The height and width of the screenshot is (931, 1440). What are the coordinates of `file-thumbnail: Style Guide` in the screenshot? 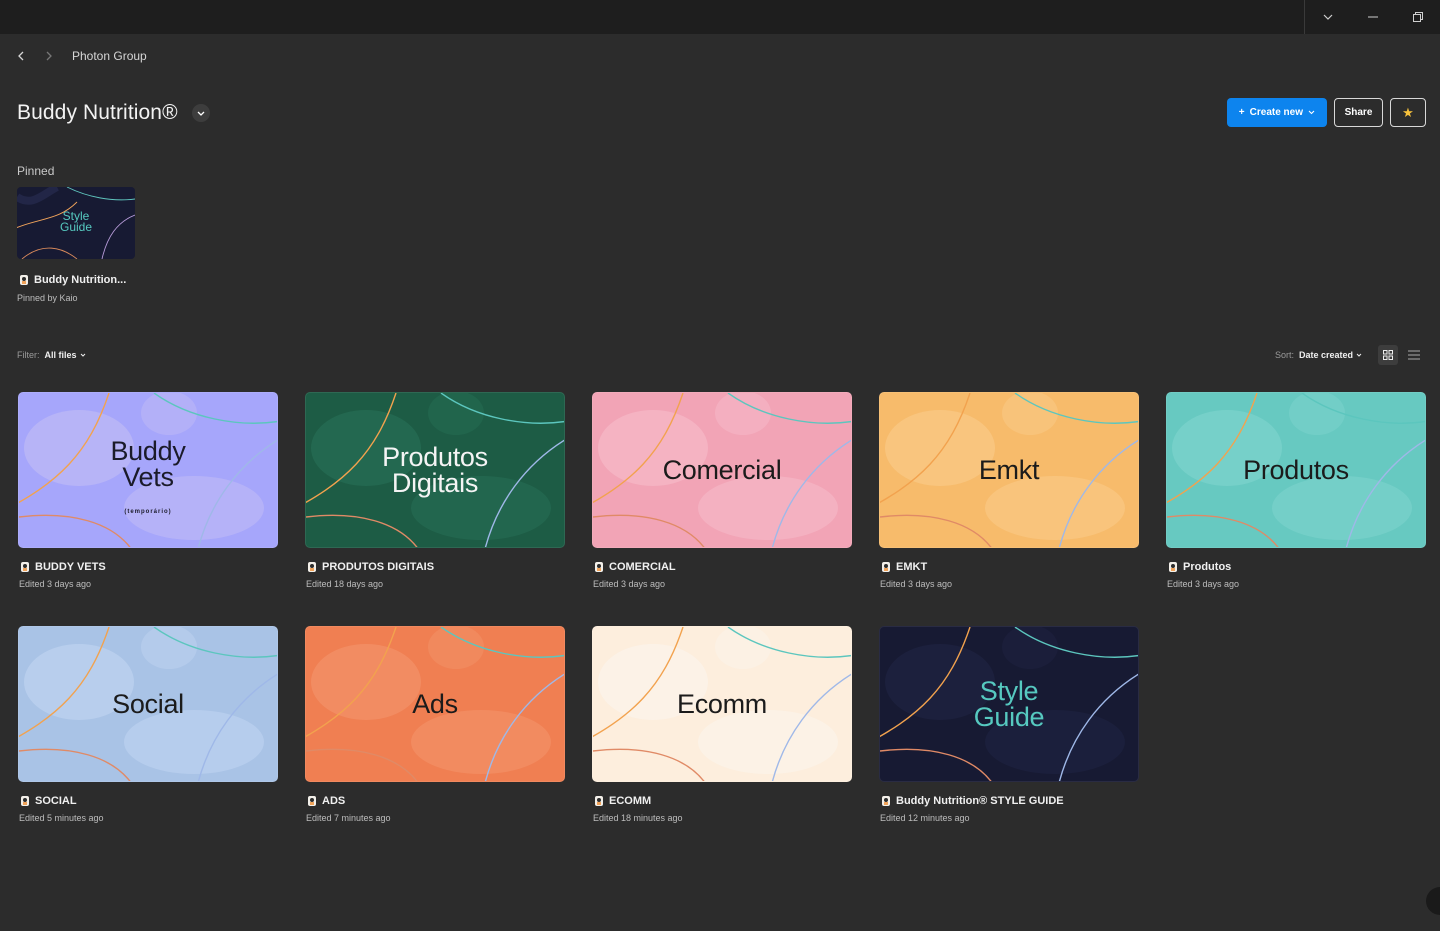 It's located at (1009, 704).